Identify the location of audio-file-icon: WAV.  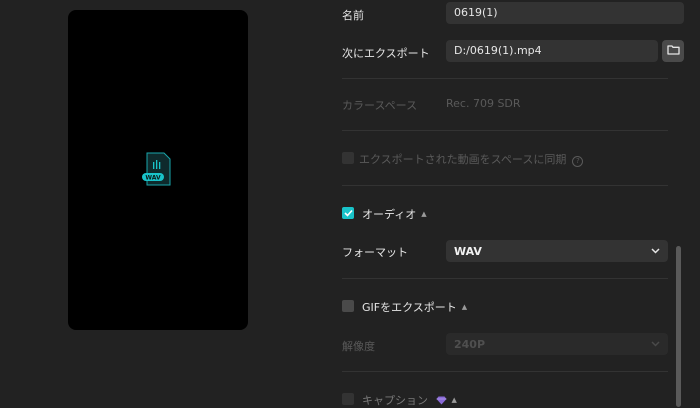
(157, 169).